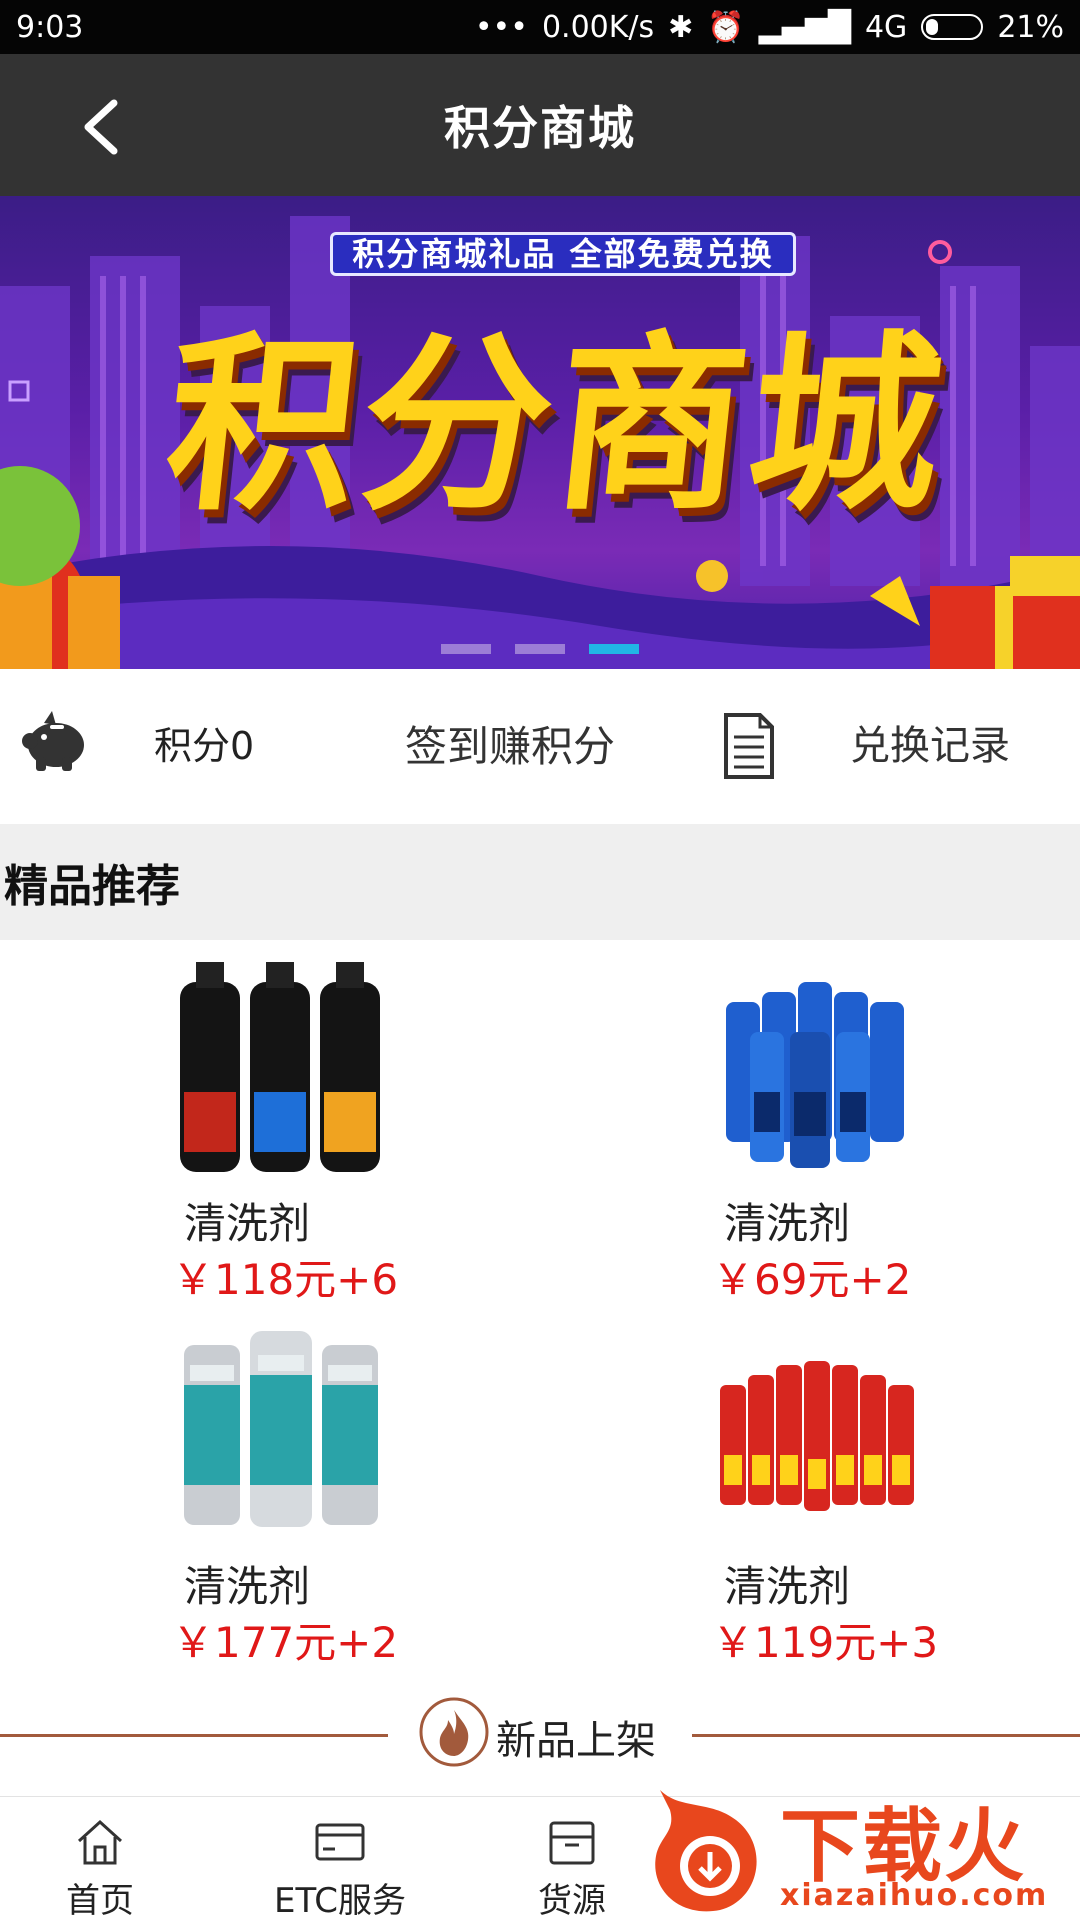 This screenshot has width=1080, height=1924. I want to click on watermark-logo: 下载火 xiazaihuo.com, so click(860, 1850).